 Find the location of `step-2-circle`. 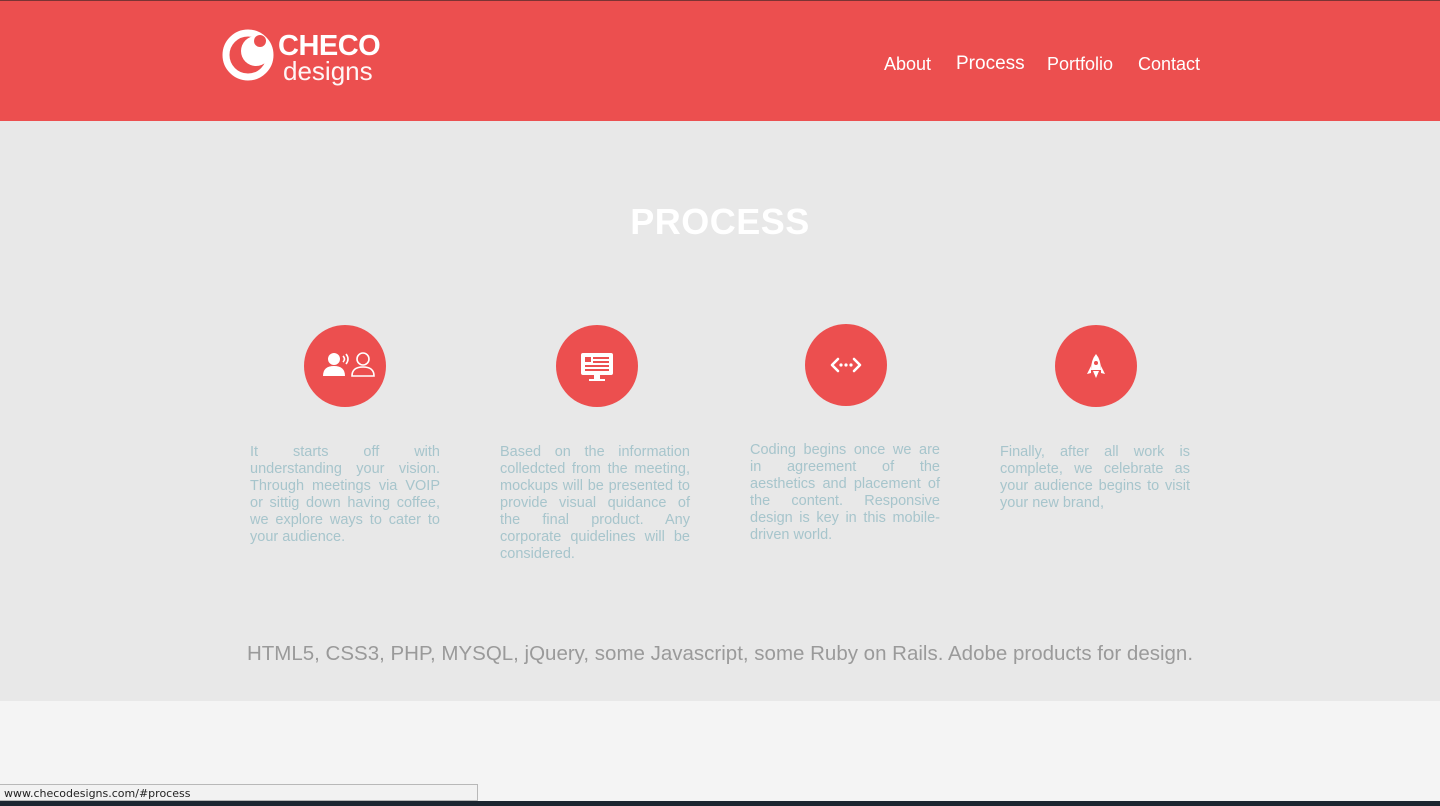

step-2-circle is located at coordinates (597, 366).